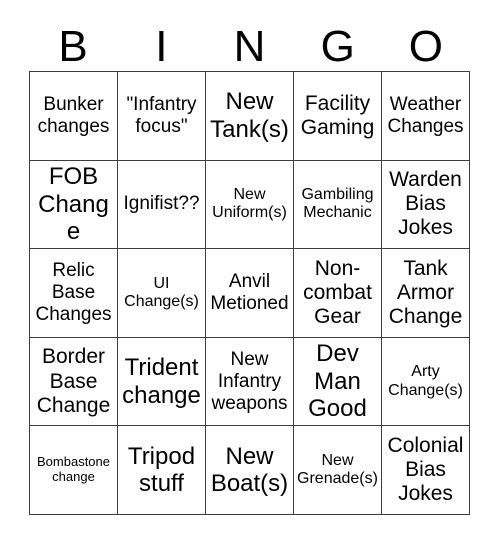 This screenshot has width=500, height=544. I want to click on bingo-cell-o3: Tank Armor Change, so click(426, 293).